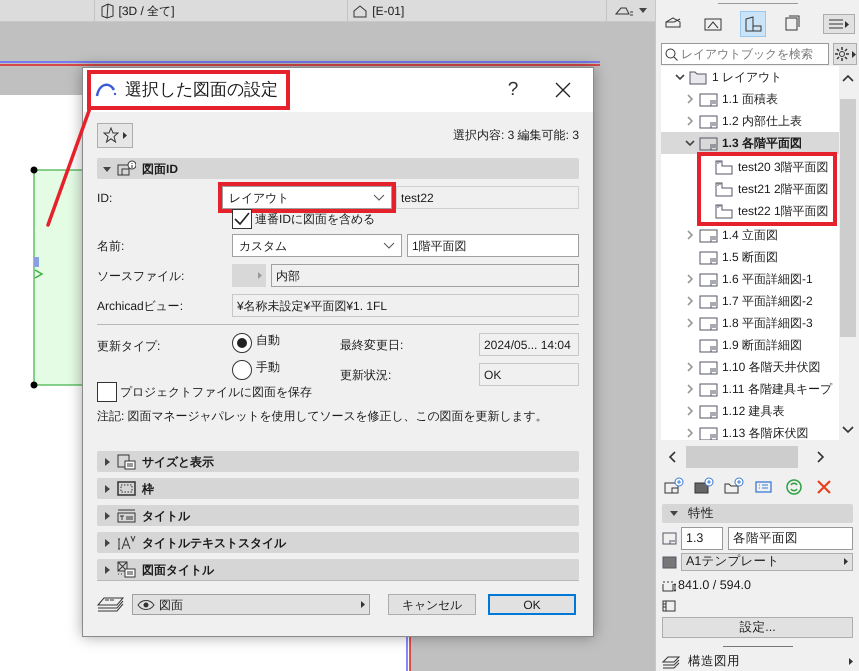 This screenshot has height=671, width=859. I want to click on ok-button: OK, so click(532, 604).